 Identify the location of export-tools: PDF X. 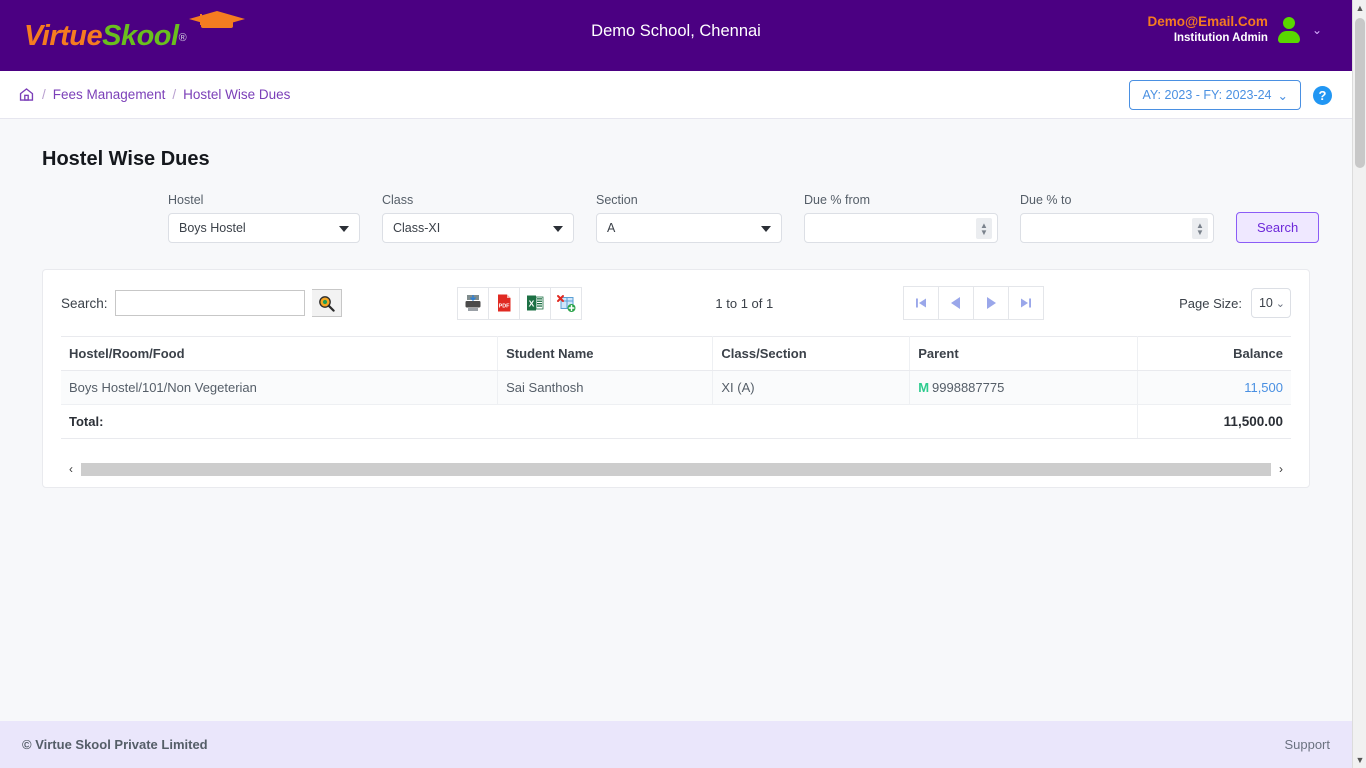
(520, 303).